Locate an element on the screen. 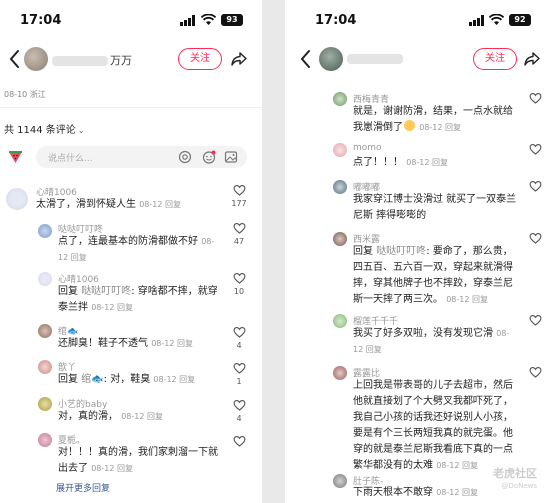  reply-item: 哒哒叮叮咚 点了，连最基本的防滑都做不好 08-12 回复 47 is located at coordinates (131, 243).